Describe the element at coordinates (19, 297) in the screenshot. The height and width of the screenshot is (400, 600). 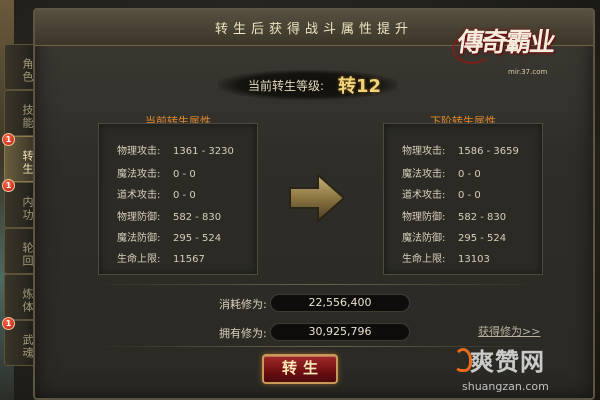
I see `tab-body-refining: 炼体` at that location.